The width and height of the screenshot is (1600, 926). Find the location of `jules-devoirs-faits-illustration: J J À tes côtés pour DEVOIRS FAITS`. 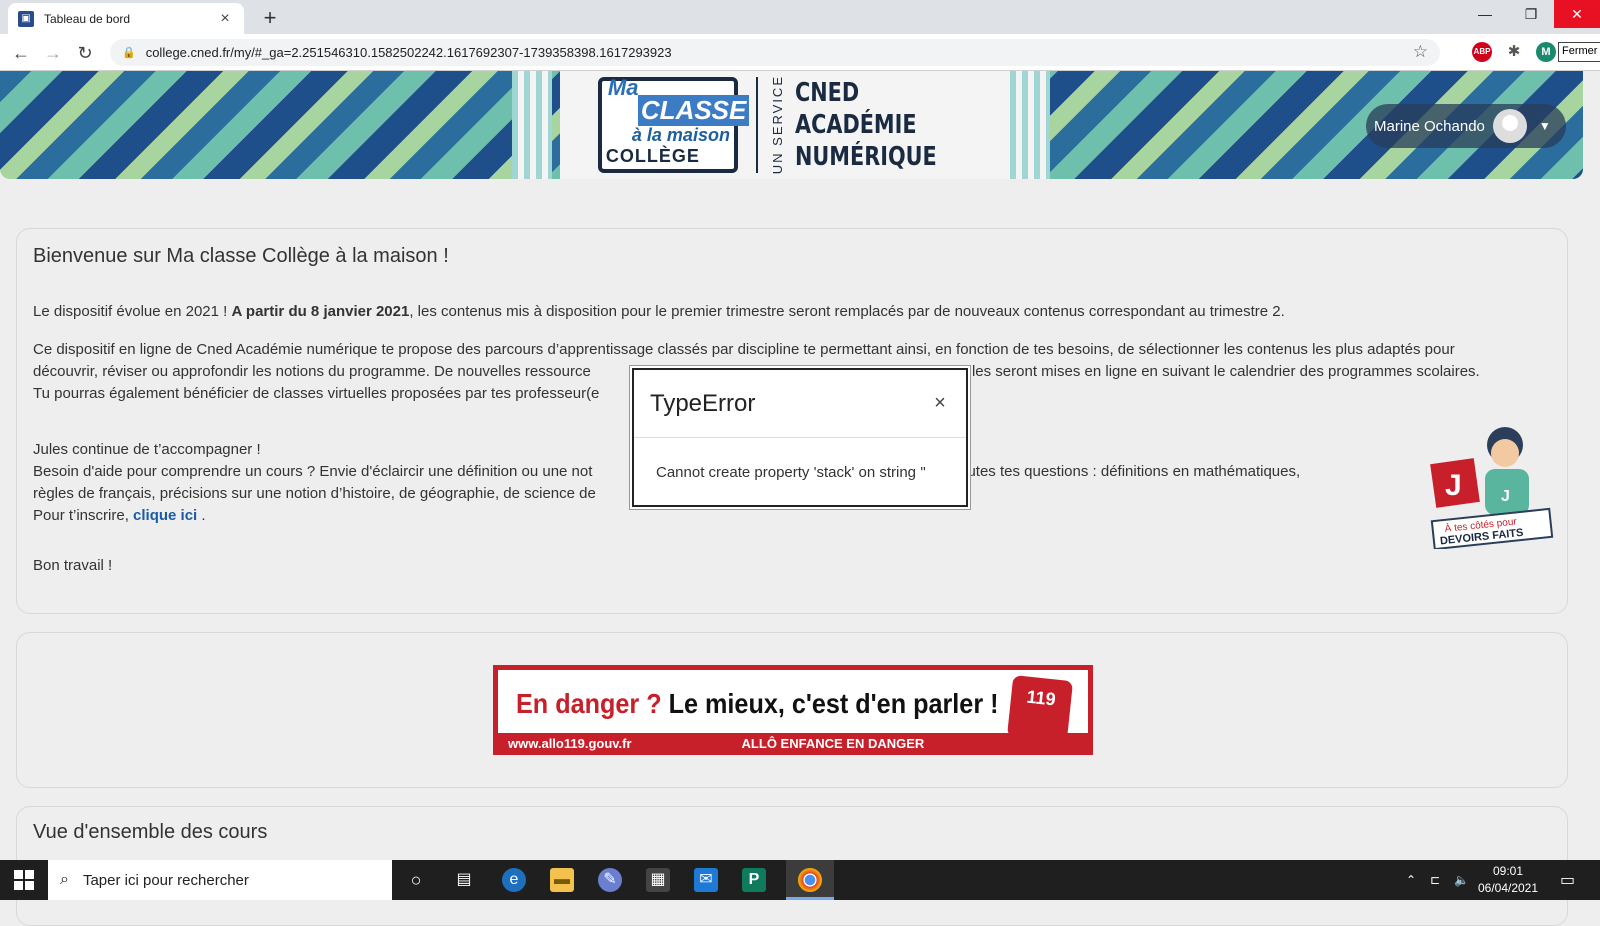

jules-devoirs-faits-illustration: J J À tes côtés pour DEVOIRS FAITS is located at coordinates (1492, 484).